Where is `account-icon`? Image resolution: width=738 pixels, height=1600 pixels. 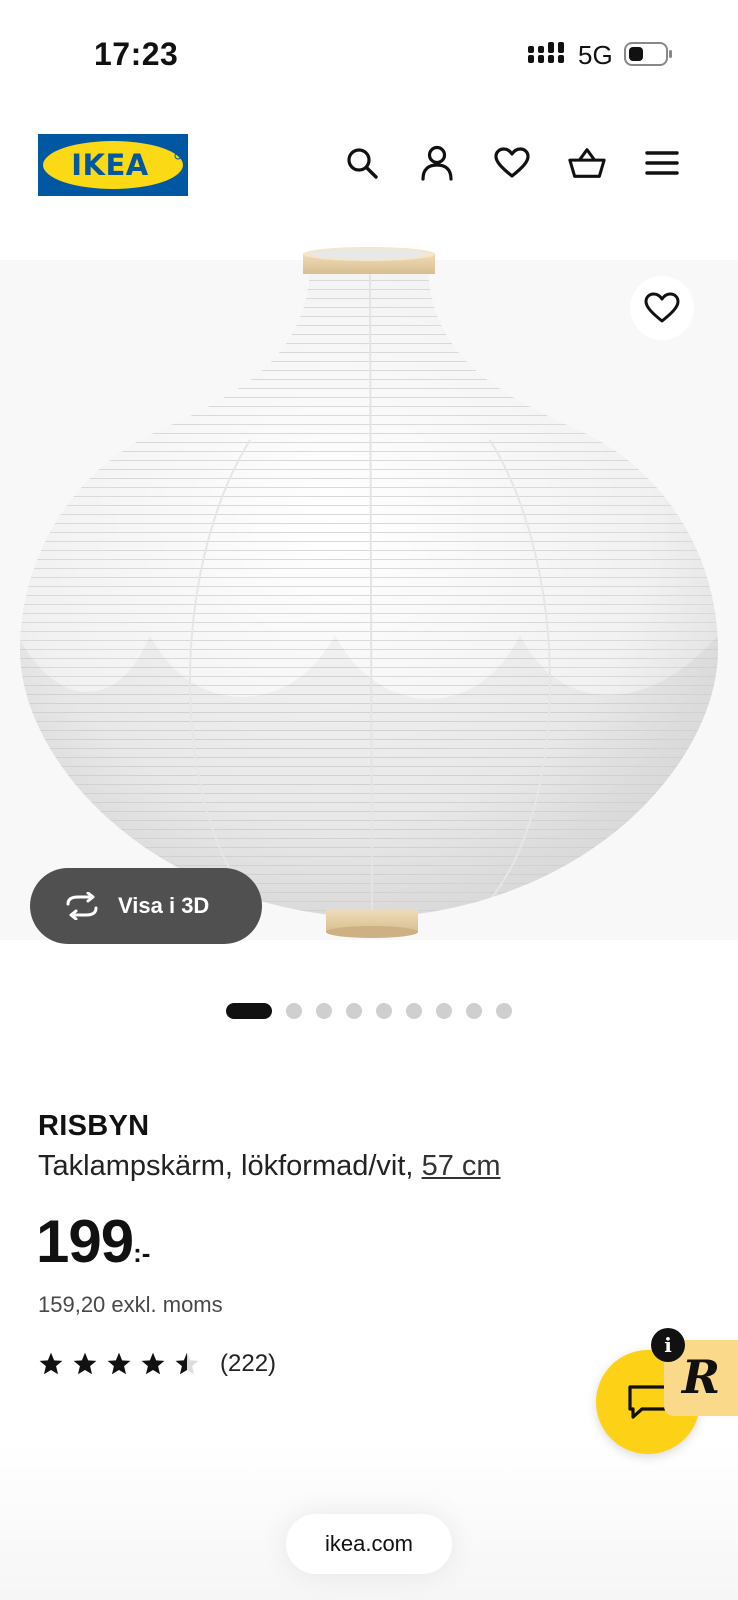
account-icon is located at coordinates (437, 163).